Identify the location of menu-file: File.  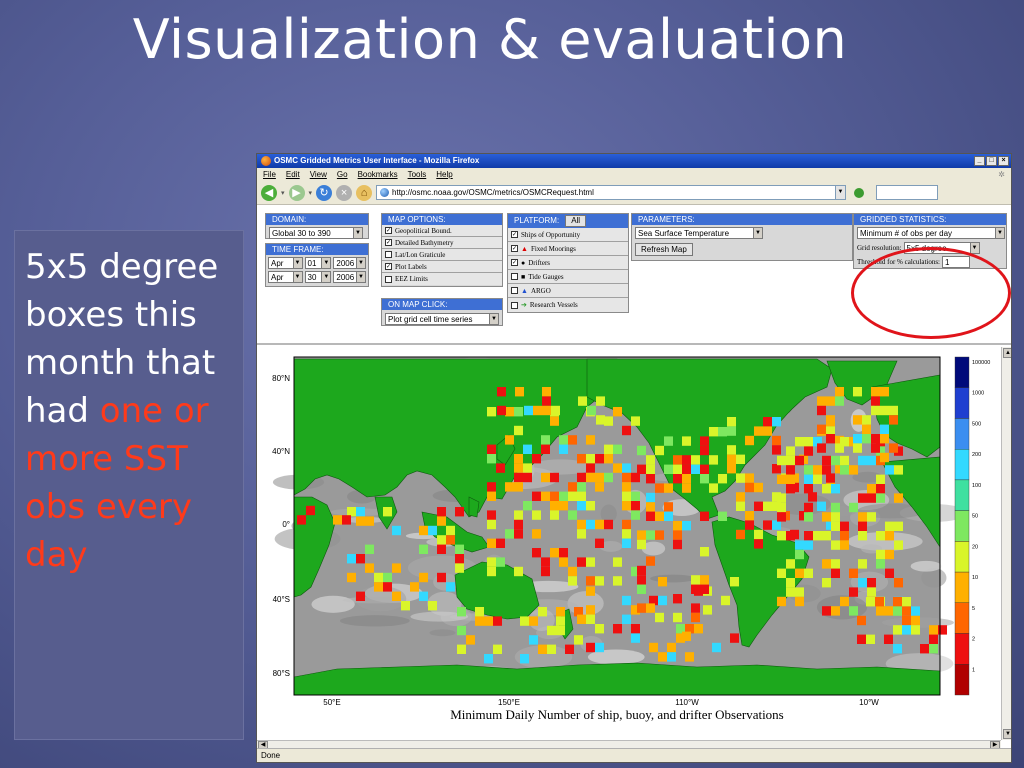
(269, 174).